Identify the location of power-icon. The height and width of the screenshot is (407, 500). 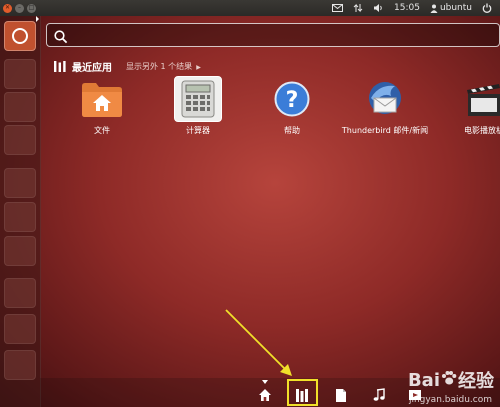
(487, 8).